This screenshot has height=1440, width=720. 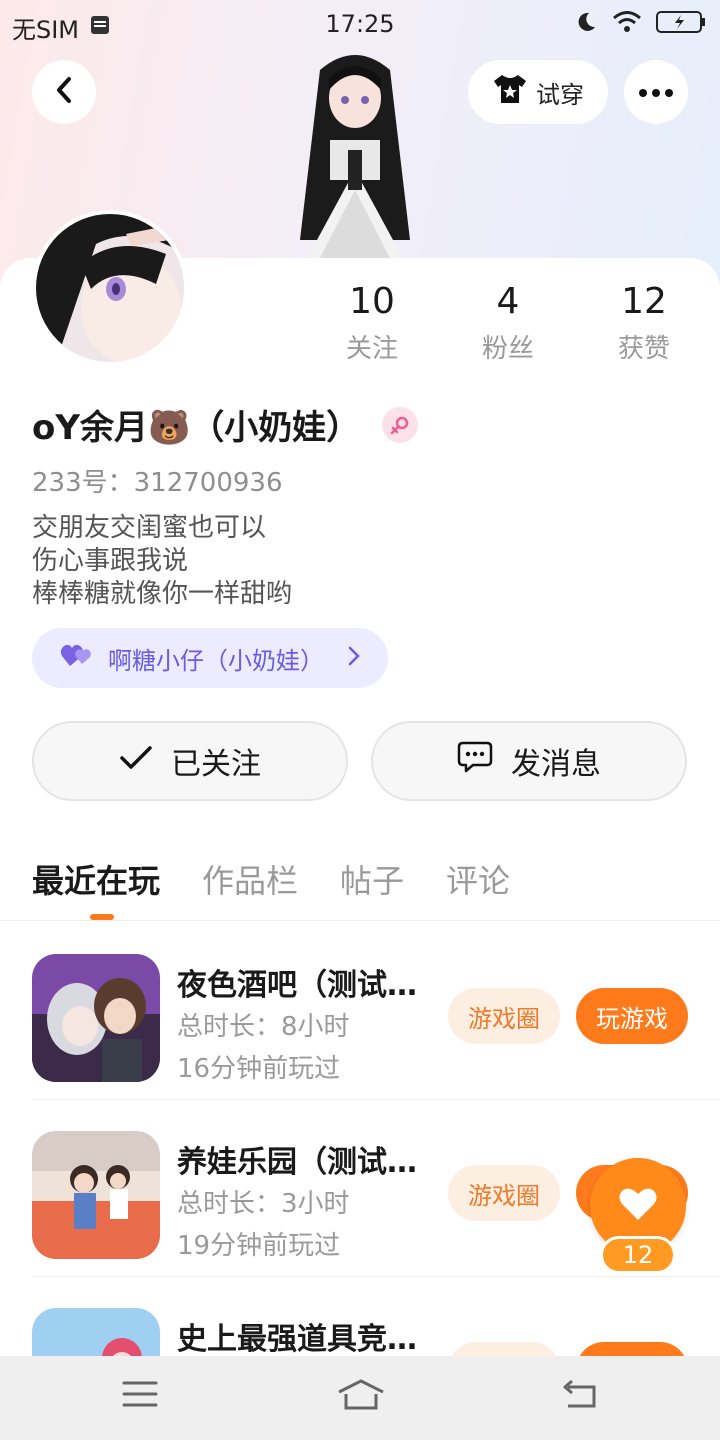 What do you see at coordinates (354, 658) in the screenshot?
I see `chevron-right-icon` at bounding box center [354, 658].